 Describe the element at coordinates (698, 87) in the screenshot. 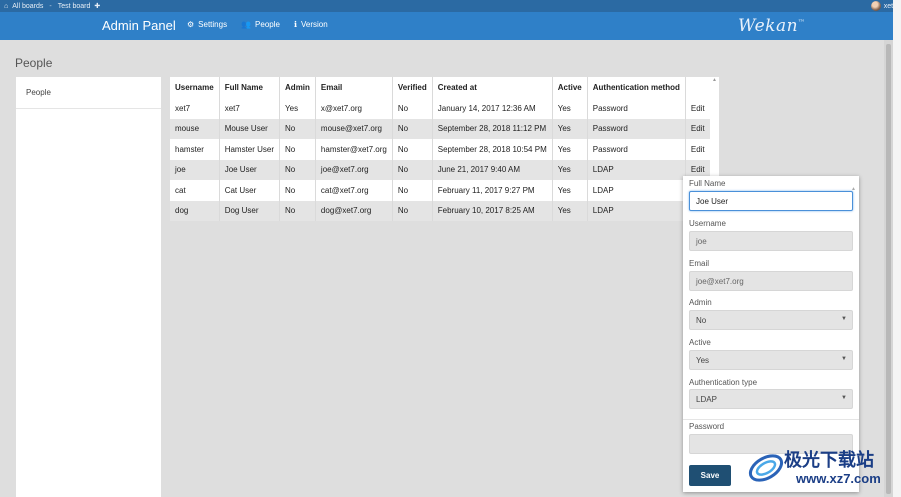

I see `column-header-edit` at that location.